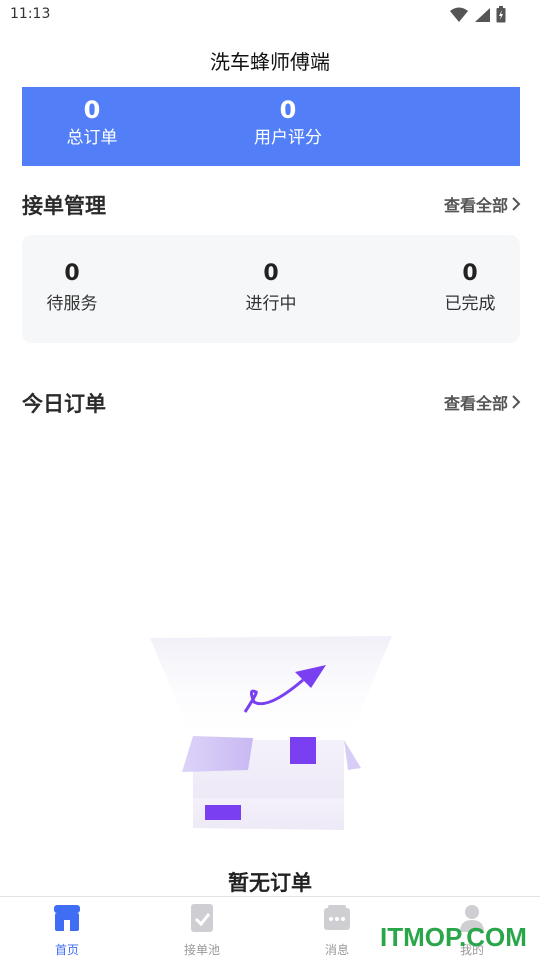 This screenshot has height=961, width=540. Describe the element at coordinates (270, 62) in the screenshot. I see `page-title: 洗车蜂师傅端` at that location.